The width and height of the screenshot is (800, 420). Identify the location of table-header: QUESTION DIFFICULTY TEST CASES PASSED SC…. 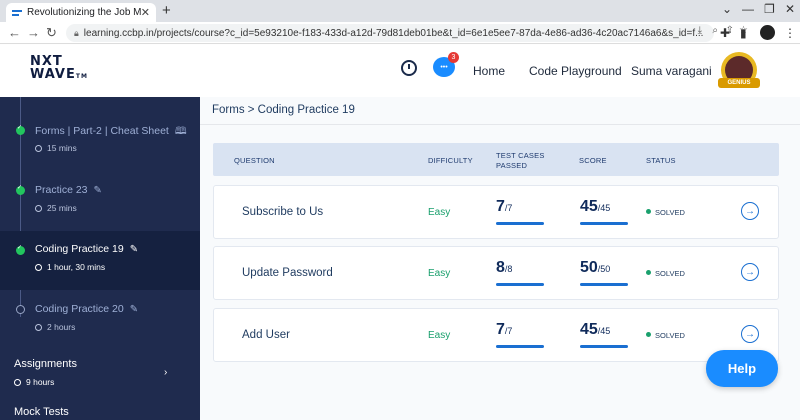
(496, 159).